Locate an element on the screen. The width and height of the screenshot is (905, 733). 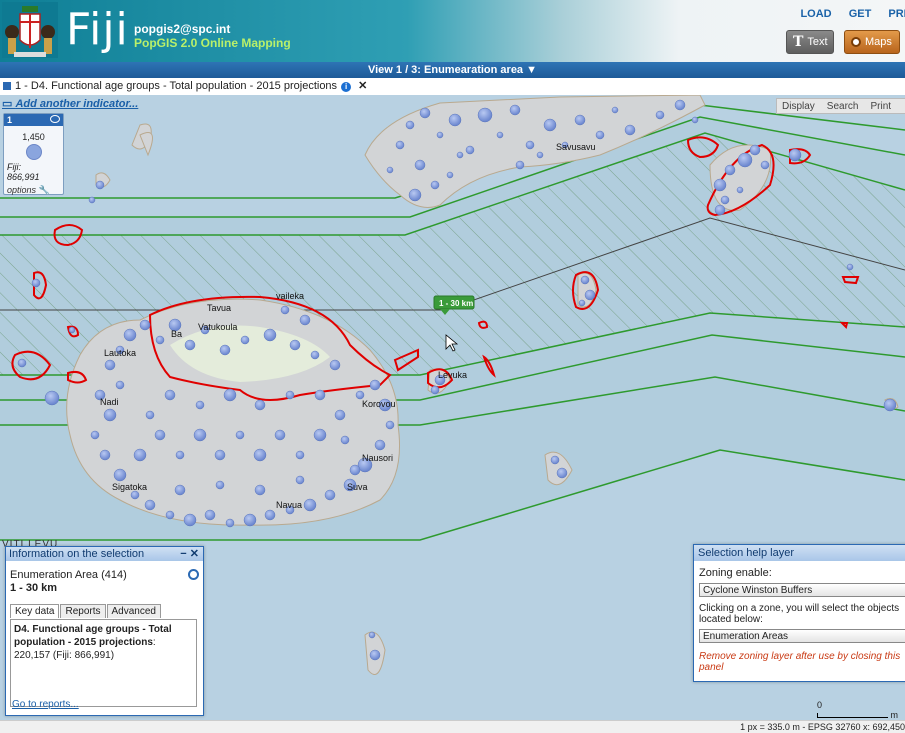
folder-icon: ▭ is located at coordinates (9, 104).